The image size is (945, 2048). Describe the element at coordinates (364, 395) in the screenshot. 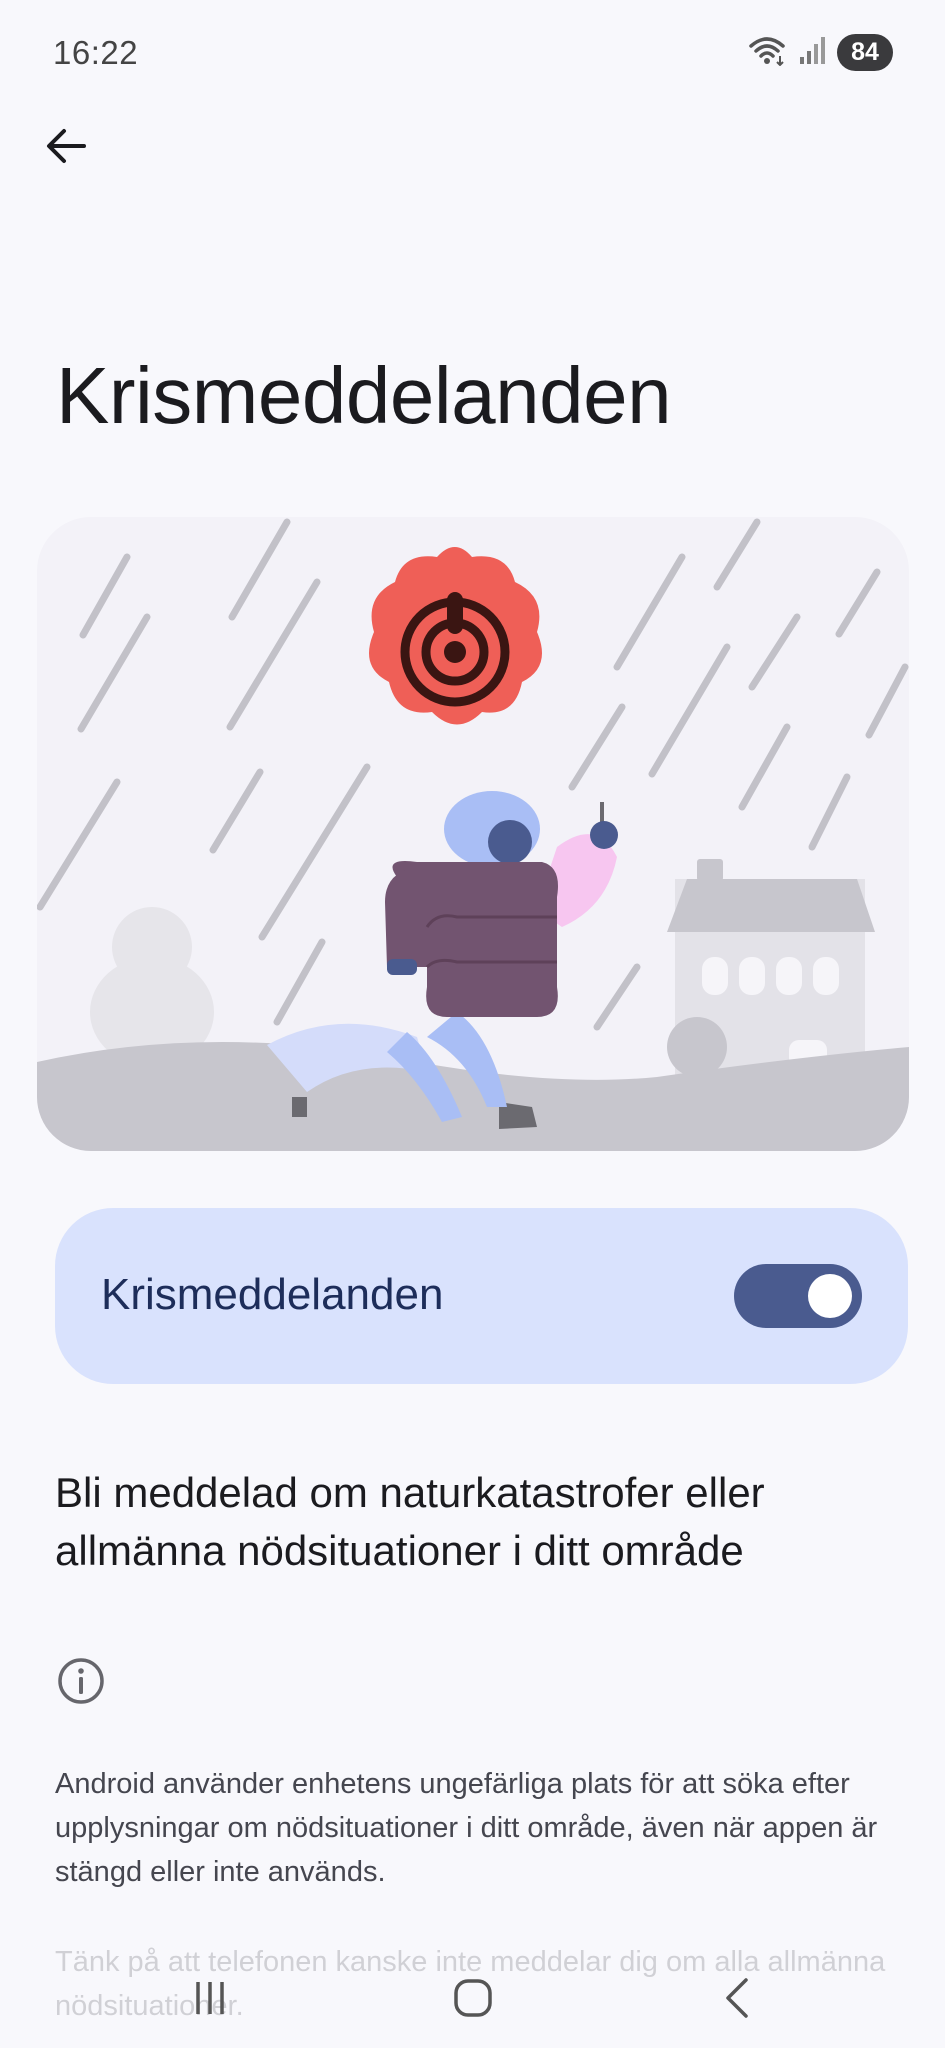

I see `page-title: Krismeddelanden` at that location.